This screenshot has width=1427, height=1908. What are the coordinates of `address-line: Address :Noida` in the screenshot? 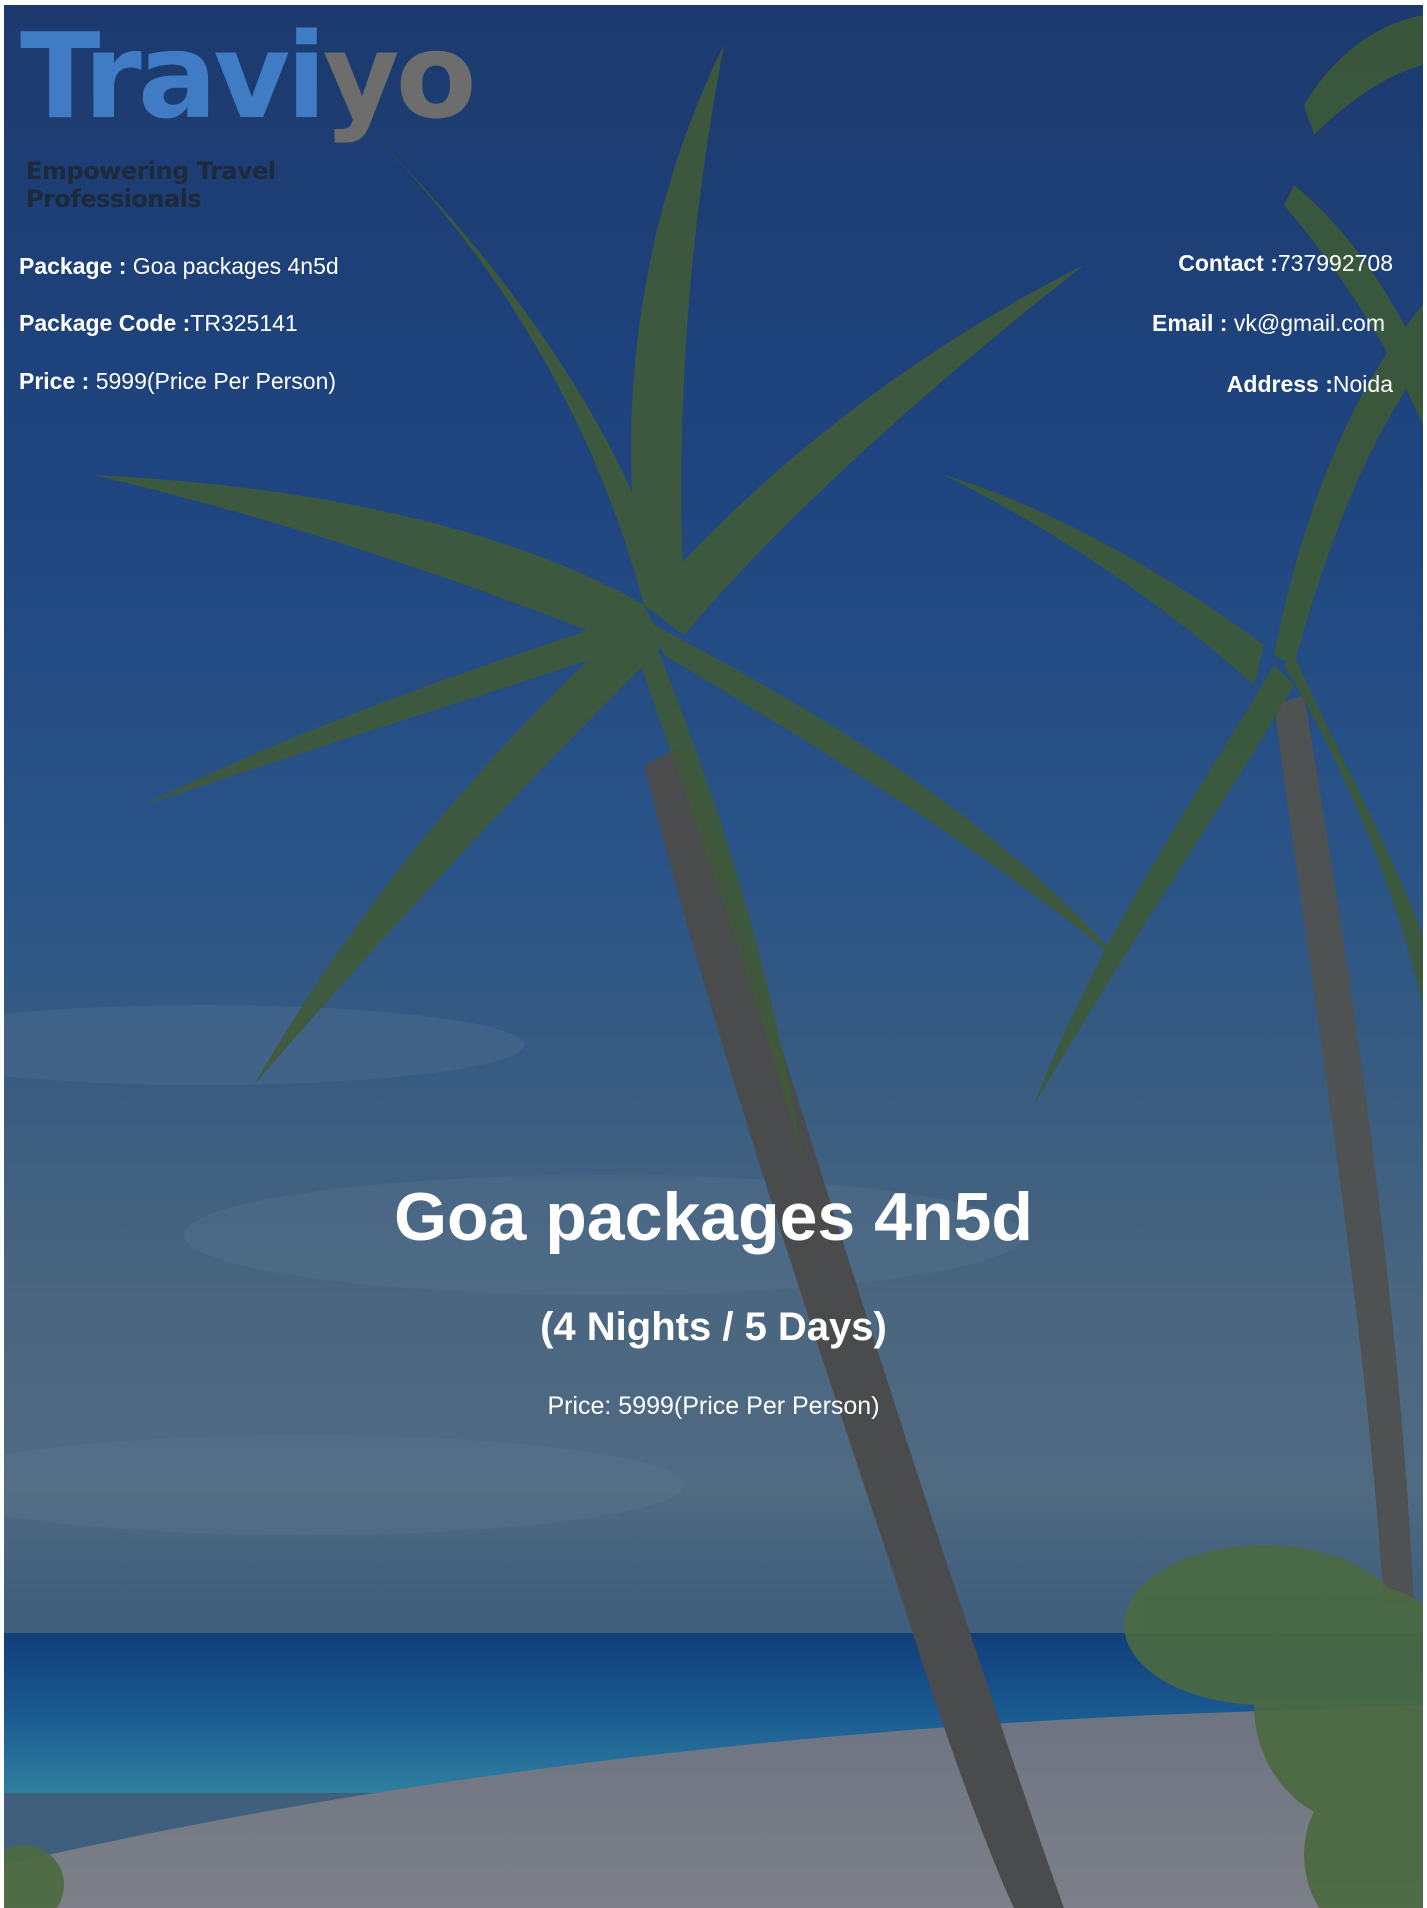 It's located at (1310, 384).